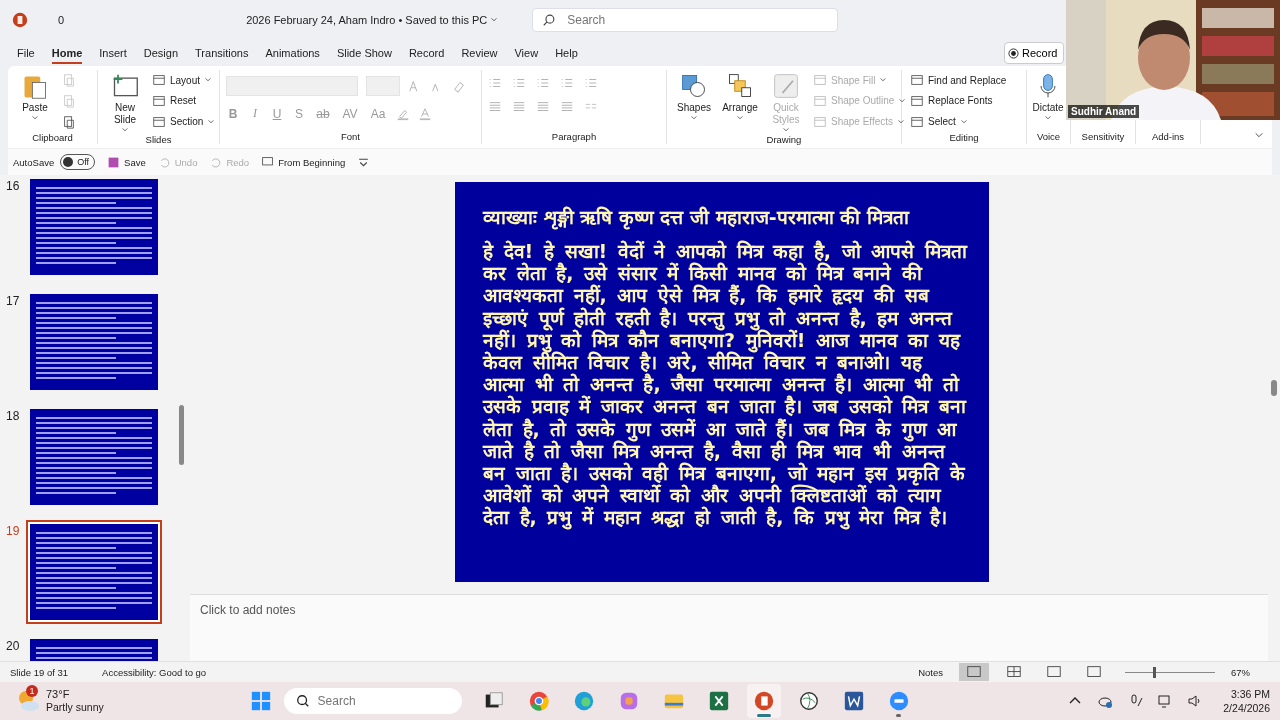 This screenshot has width=1280, height=720. Describe the element at coordinates (184, 80) in the screenshot. I see `ribbon-button: Layout` at that location.